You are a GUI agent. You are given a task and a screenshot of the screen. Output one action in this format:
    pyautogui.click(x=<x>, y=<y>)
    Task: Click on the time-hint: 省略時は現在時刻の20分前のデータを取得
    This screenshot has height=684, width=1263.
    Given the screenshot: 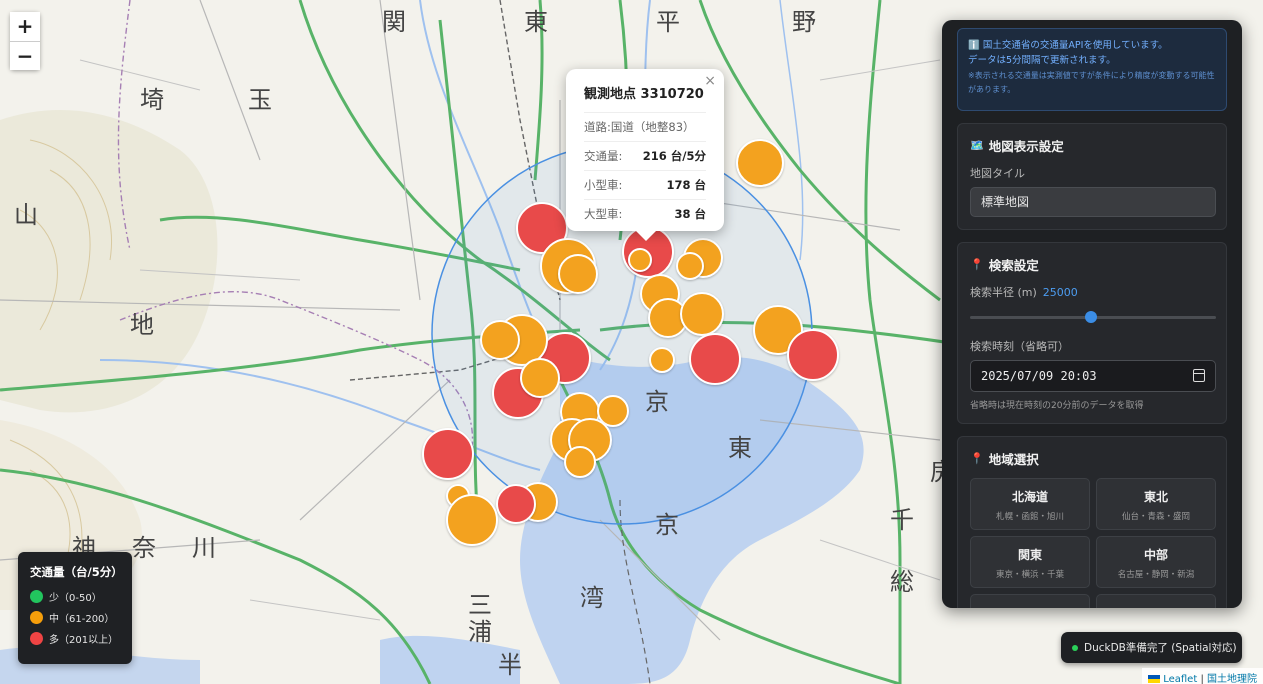 What is the action you would take?
    pyautogui.click(x=1057, y=406)
    